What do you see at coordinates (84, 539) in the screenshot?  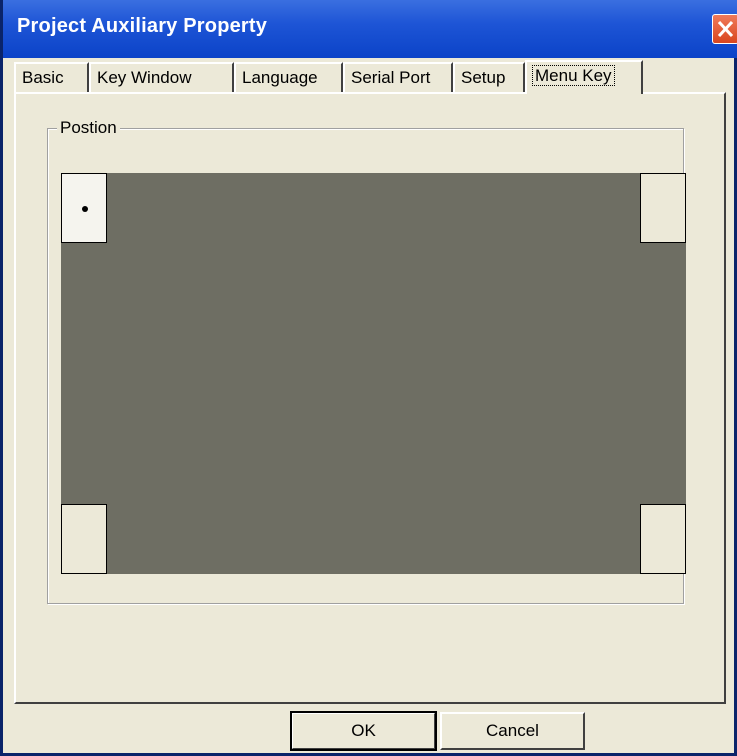 I see `corner-bottom-left-option` at bounding box center [84, 539].